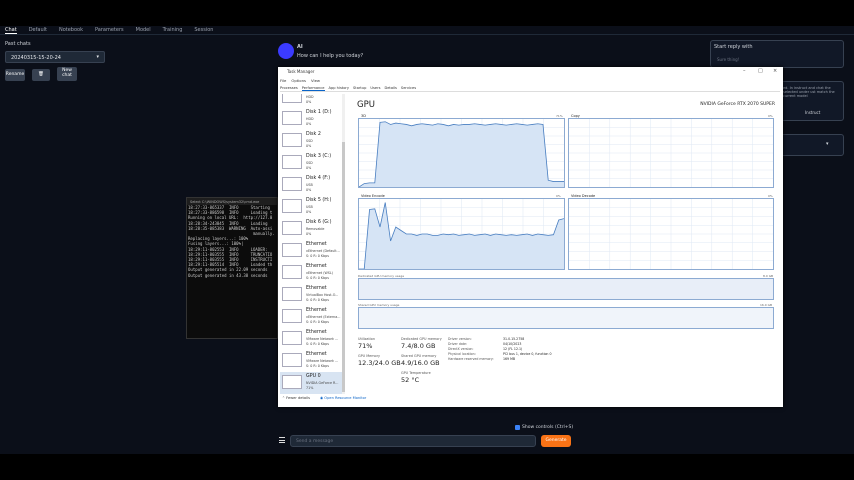  Describe the element at coordinates (319, 272) in the screenshot. I see `sidebar-item-sub: vEthernet (WSL)` at that location.